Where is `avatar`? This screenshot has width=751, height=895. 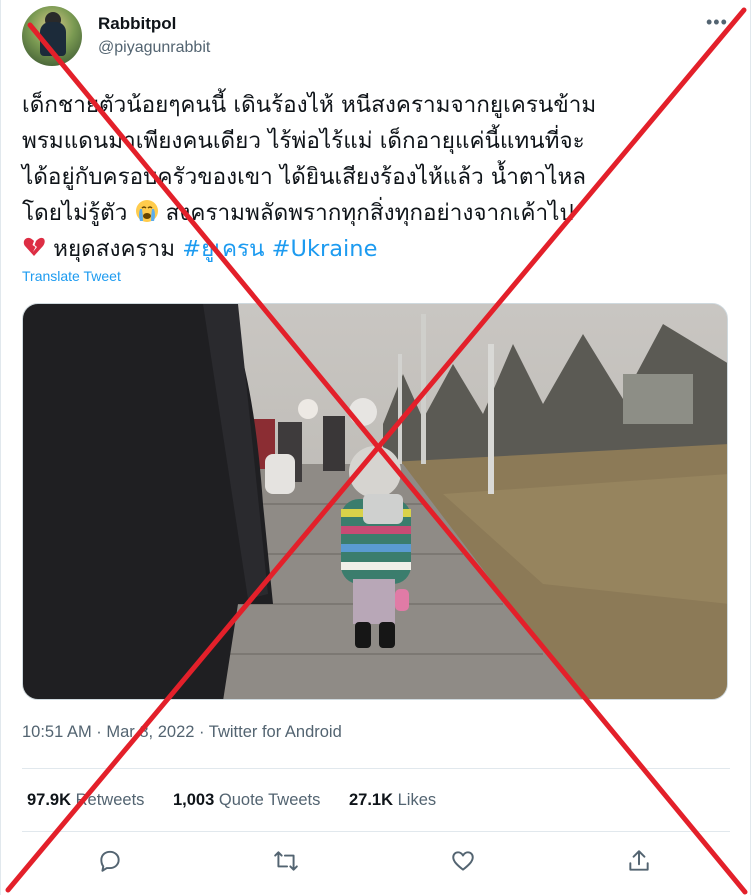 avatar is located at coordinates (52, 36).